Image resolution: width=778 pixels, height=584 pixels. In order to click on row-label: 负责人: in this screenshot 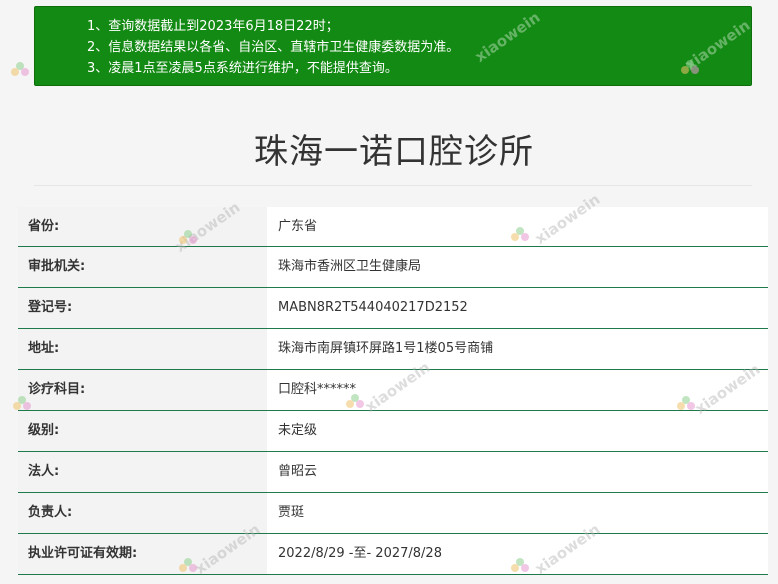, I will do `click(142, 513)`.